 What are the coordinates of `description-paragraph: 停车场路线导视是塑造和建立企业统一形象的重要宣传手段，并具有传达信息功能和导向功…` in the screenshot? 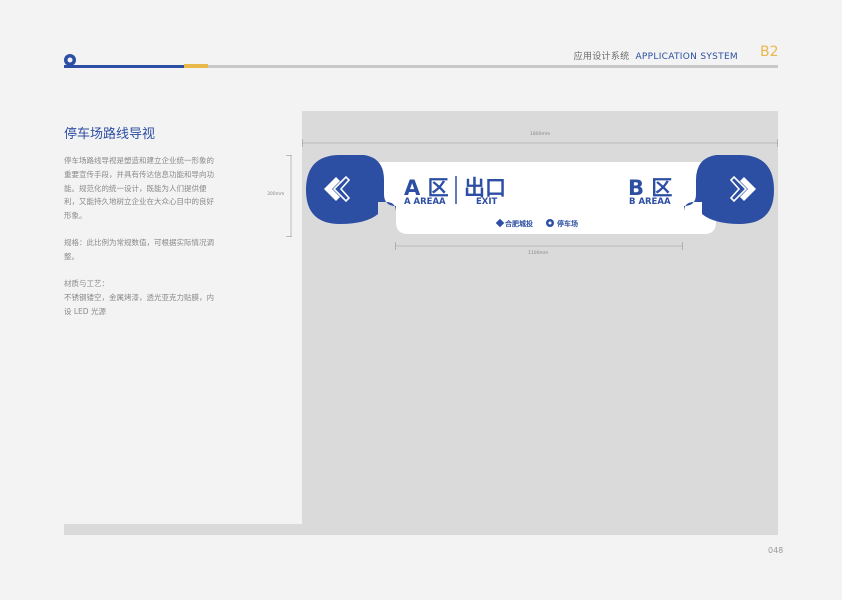 It's located at (139, 188).